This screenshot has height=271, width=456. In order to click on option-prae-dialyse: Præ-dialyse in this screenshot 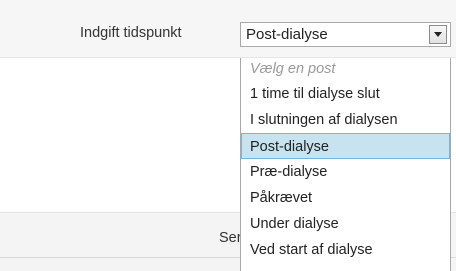, I will do `click(345, 172)`.